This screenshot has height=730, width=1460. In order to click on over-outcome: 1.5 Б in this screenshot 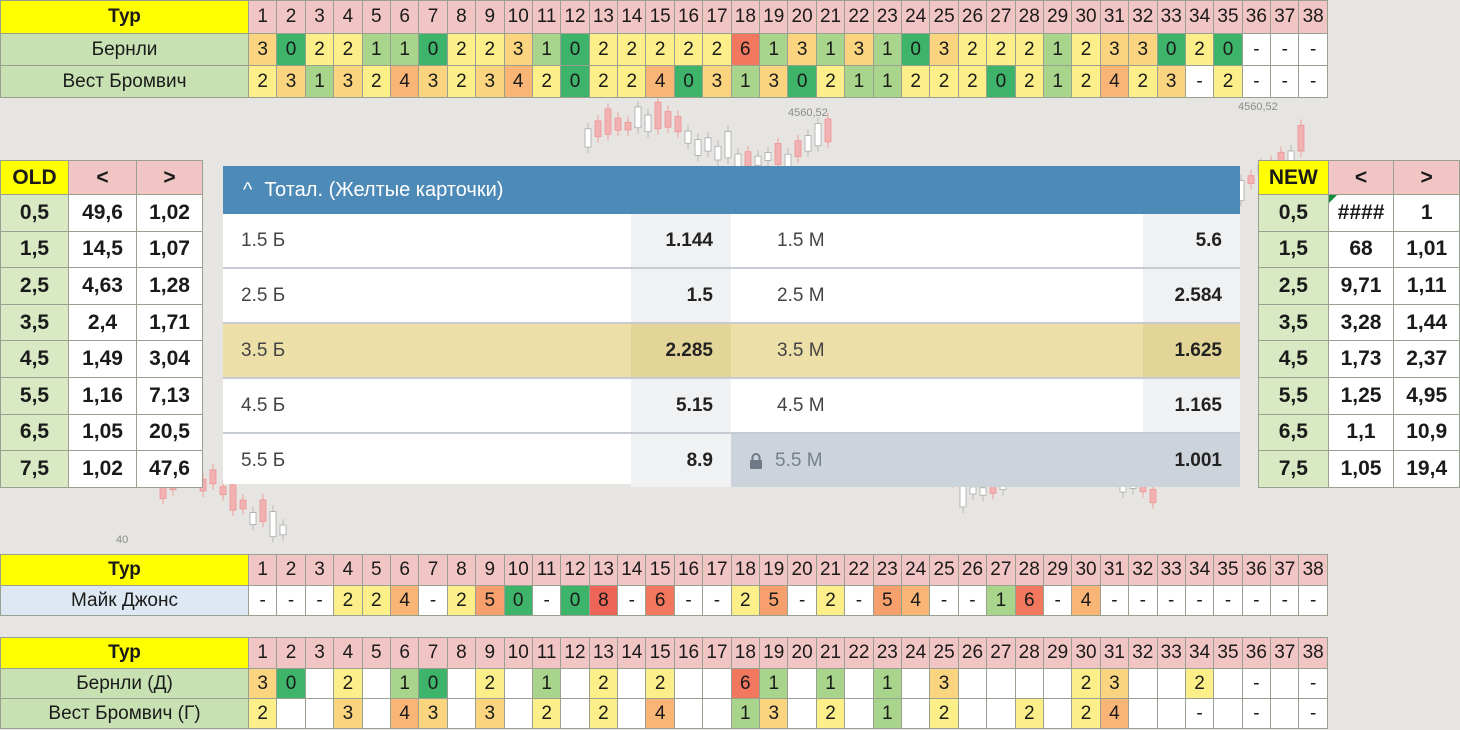, I will do `click(427, 240)`.